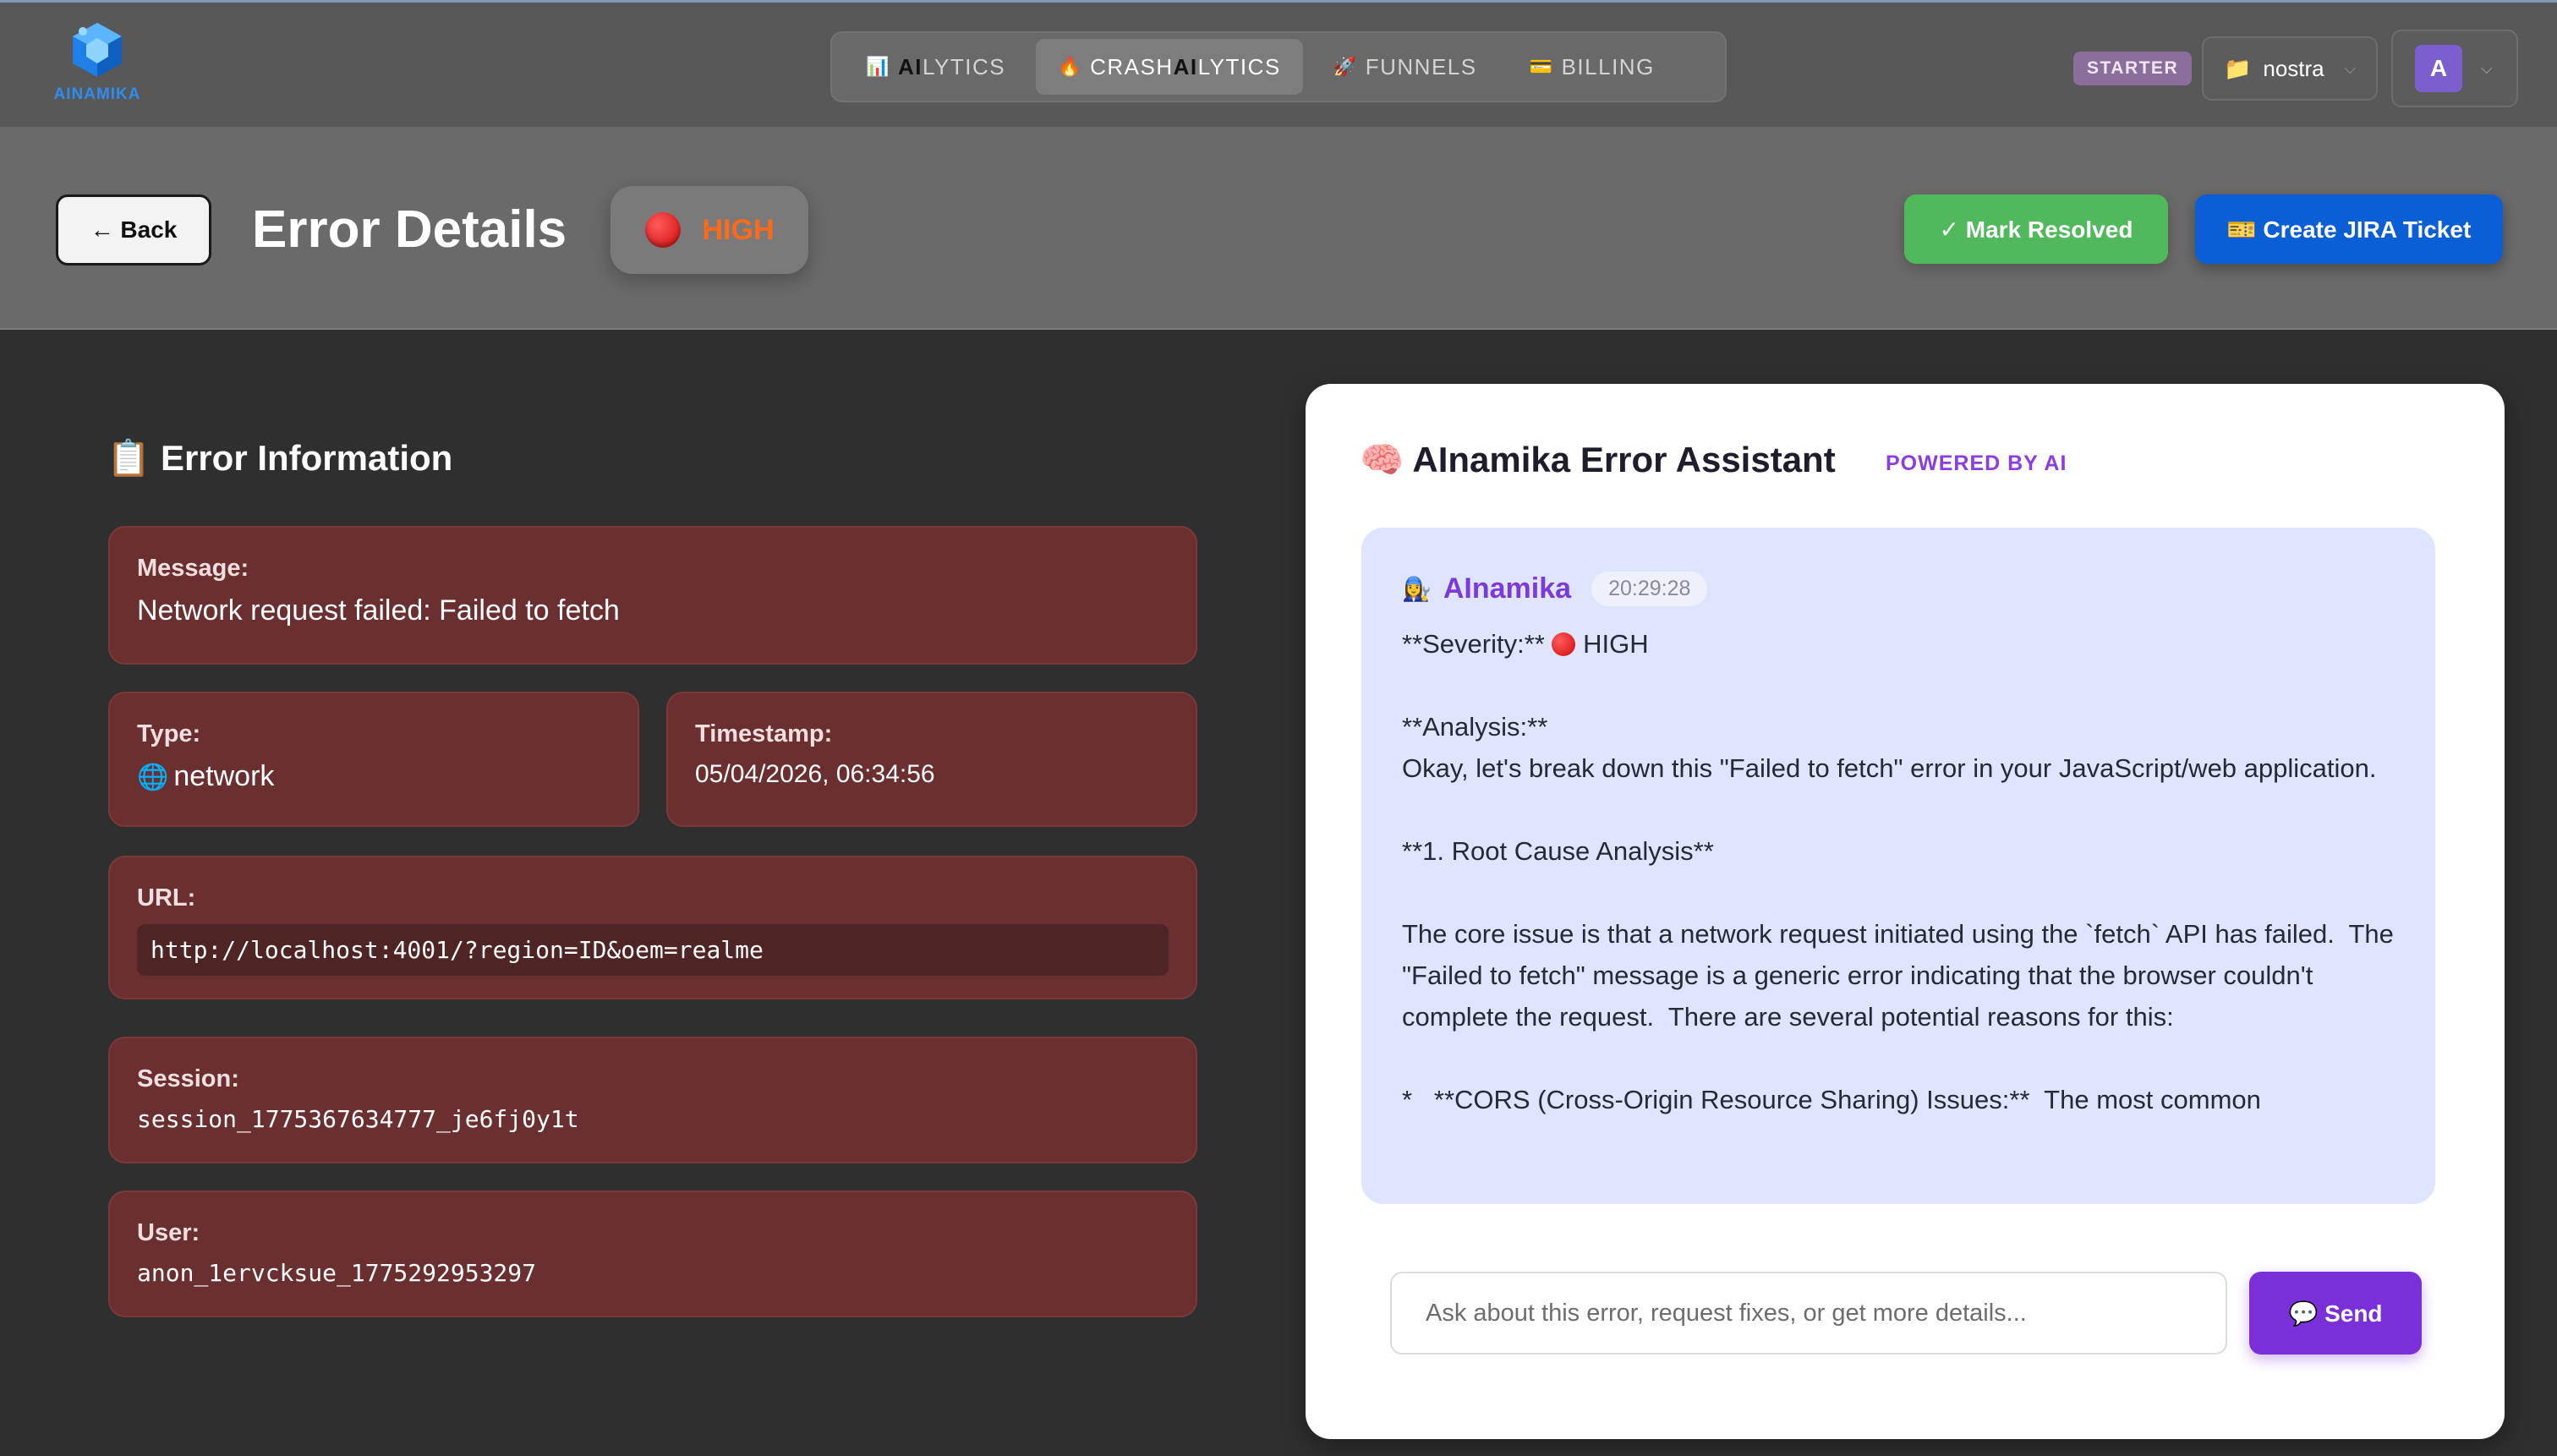 The image size is (2557, 1456). I want to click on section-title: 📋 Error Information, so click(280, 458).